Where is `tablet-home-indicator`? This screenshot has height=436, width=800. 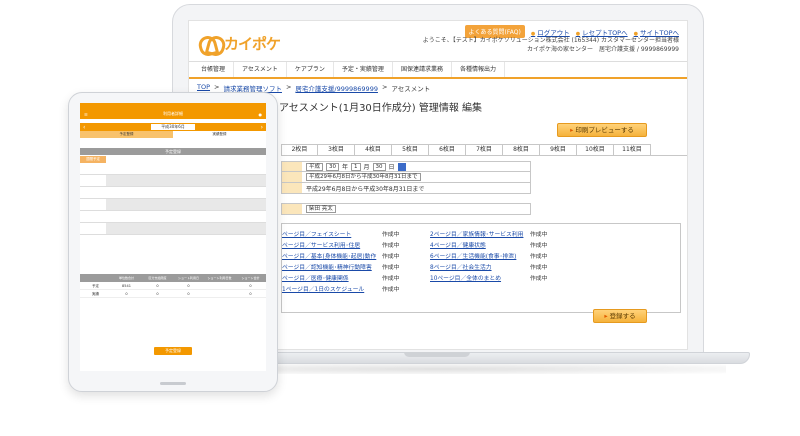
tablet-home-indicator is located at coordinates (173, 383).